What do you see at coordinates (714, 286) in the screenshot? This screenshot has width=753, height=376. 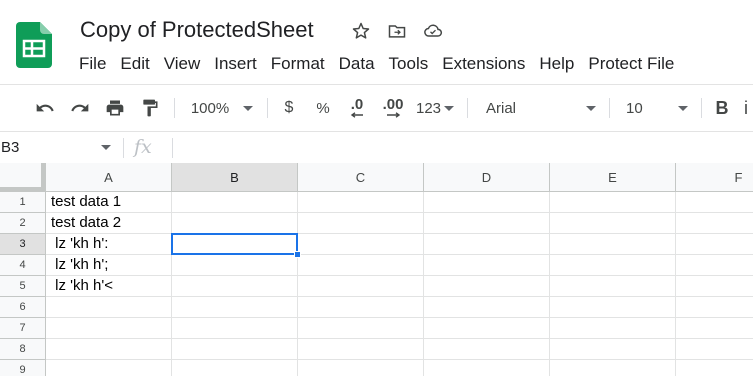 I see `cell-f5` at bounding box center [714, 286].